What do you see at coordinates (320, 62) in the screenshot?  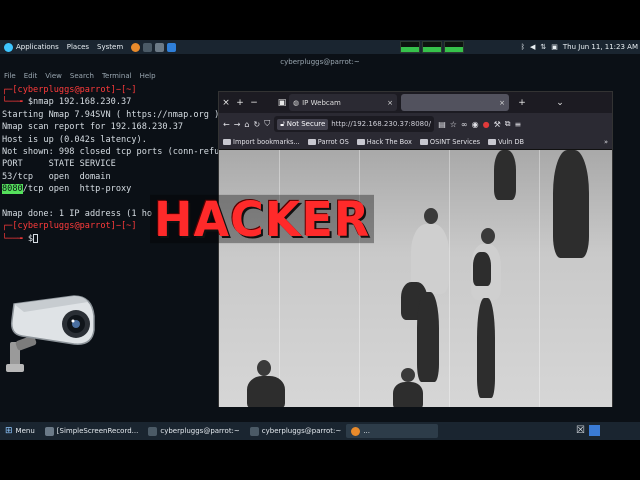 I see `terminal-title: cyberpluggs@parrot:~` at bounding box center [320, 62].